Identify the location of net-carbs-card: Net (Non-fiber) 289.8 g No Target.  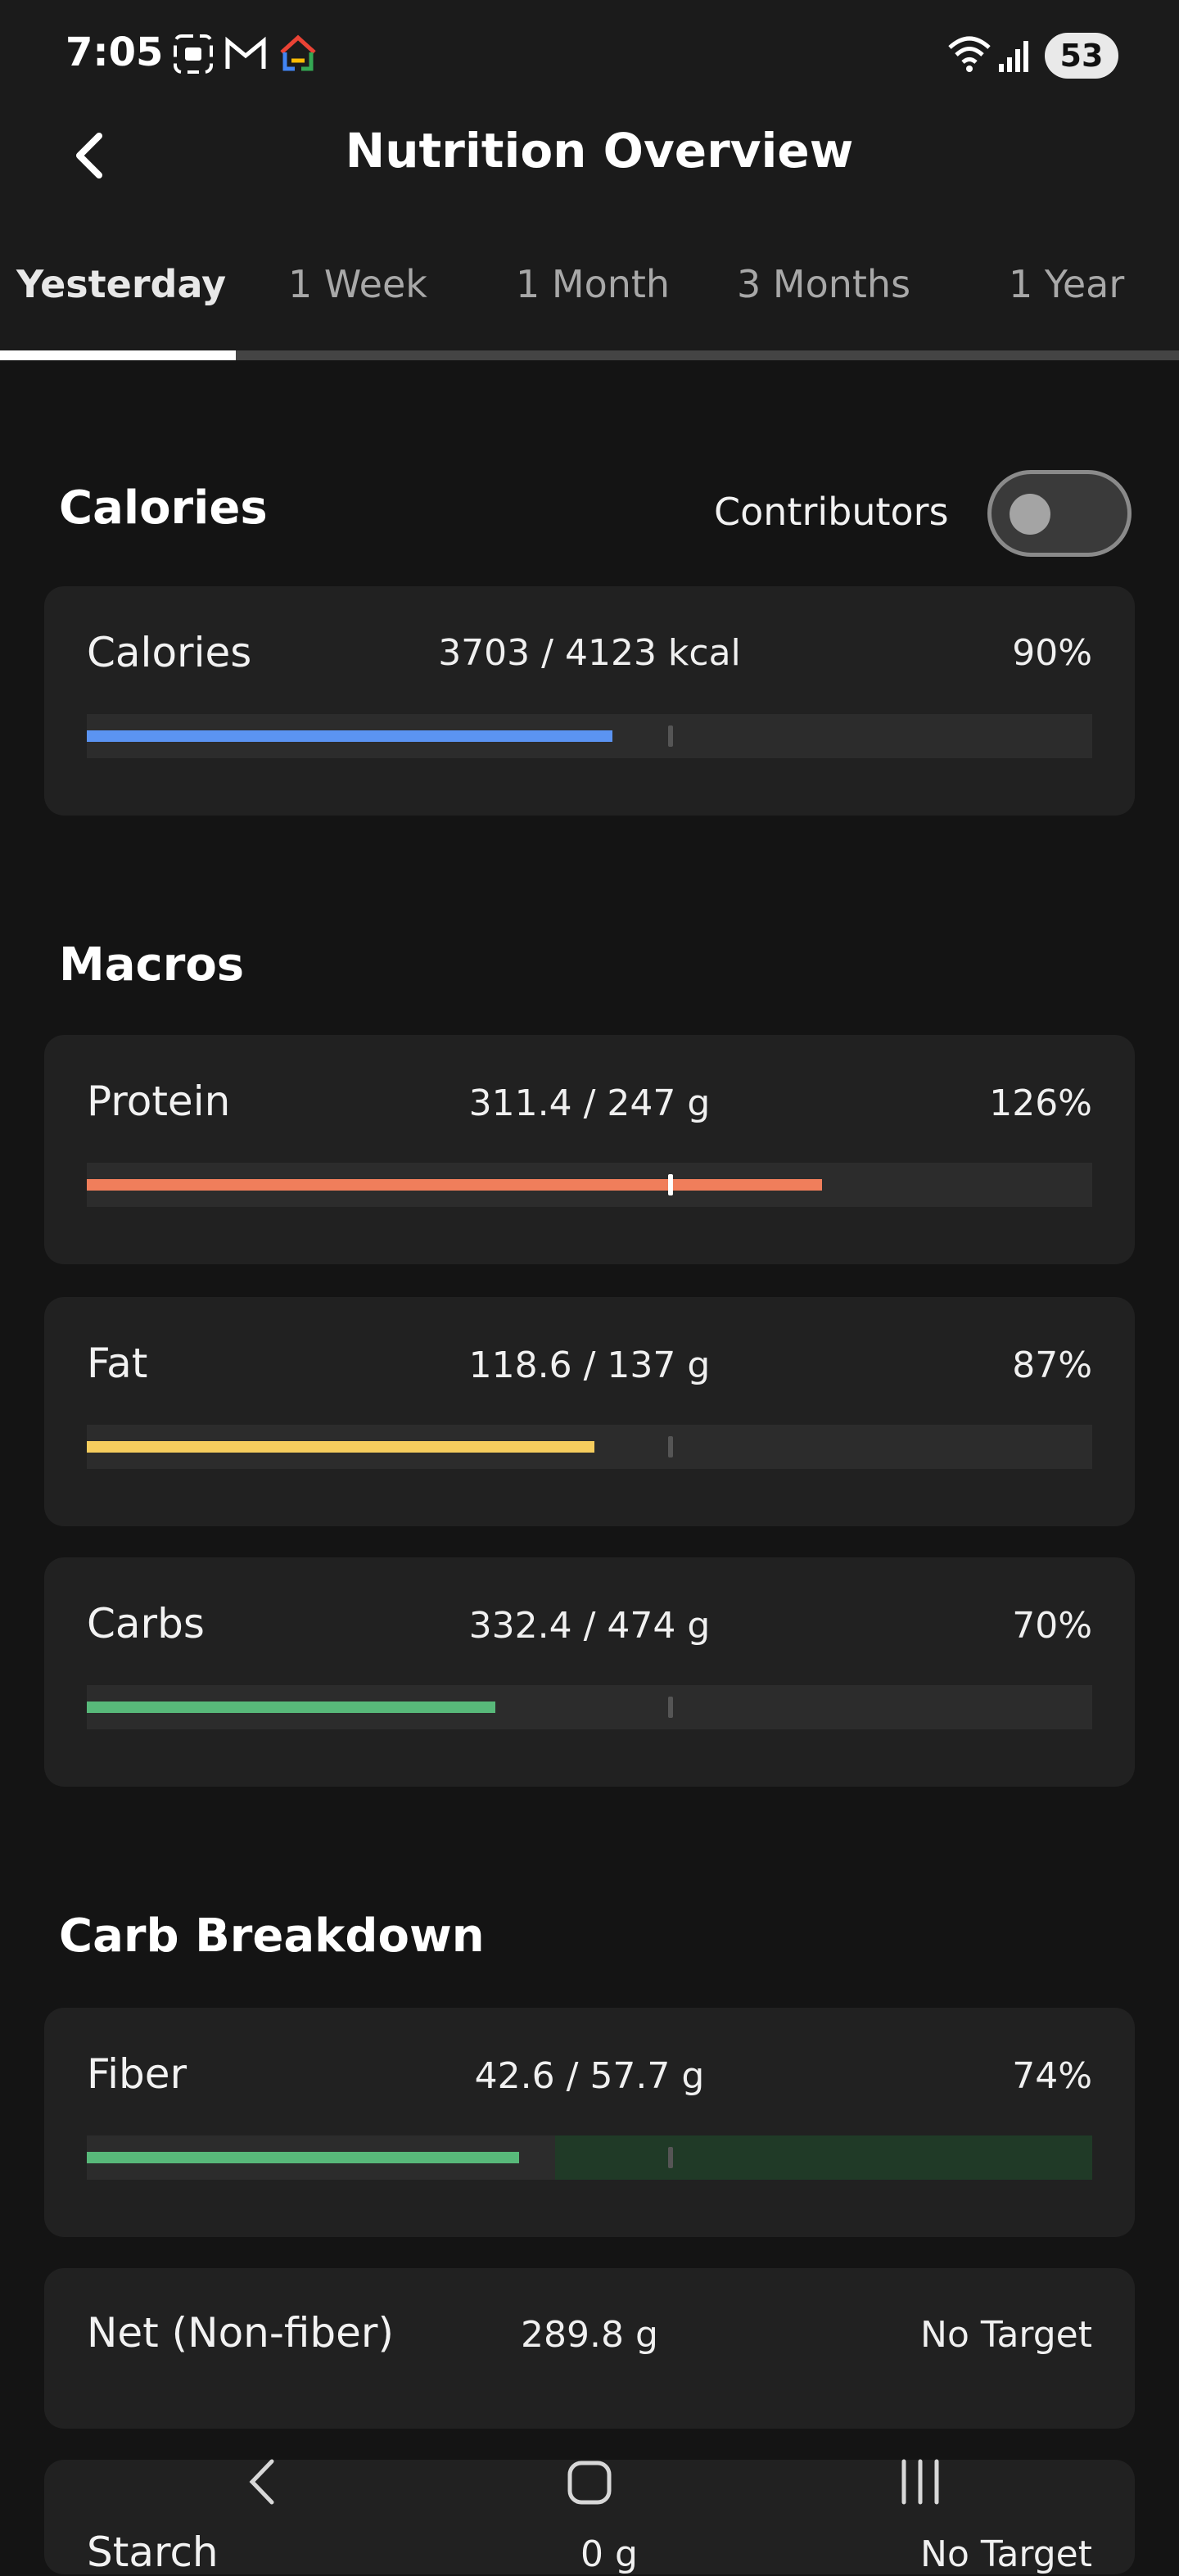
(589, 2348).